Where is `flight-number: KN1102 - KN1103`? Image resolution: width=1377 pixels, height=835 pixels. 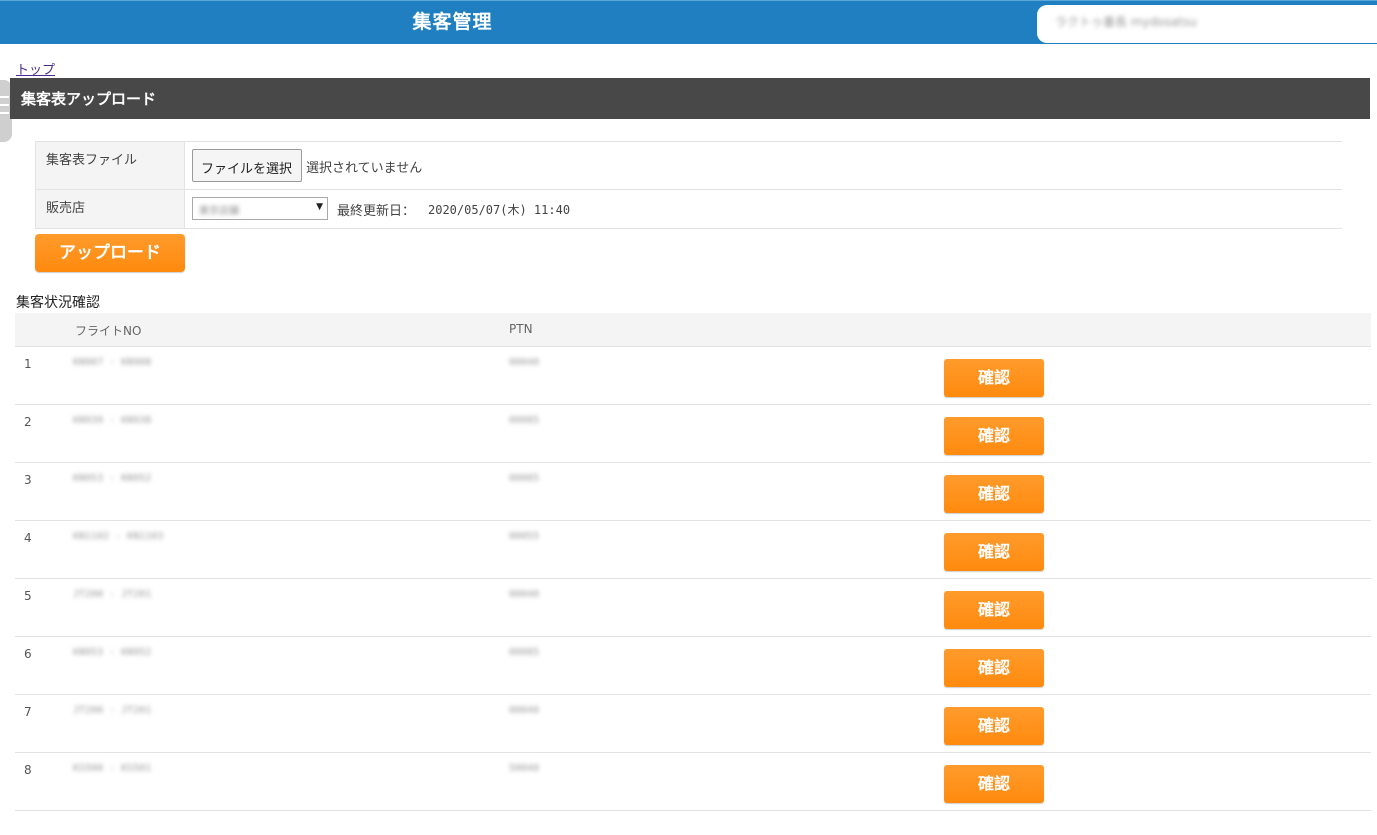
flight-number: KN1102 - KN1103 is located at coordinates (118, 536).